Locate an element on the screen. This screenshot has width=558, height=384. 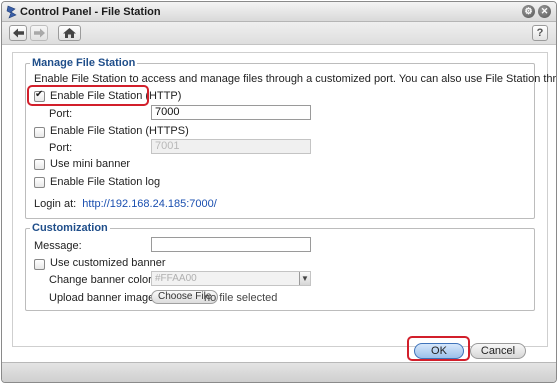
https-port-input: 7001 is located at coordinates (231, 146).